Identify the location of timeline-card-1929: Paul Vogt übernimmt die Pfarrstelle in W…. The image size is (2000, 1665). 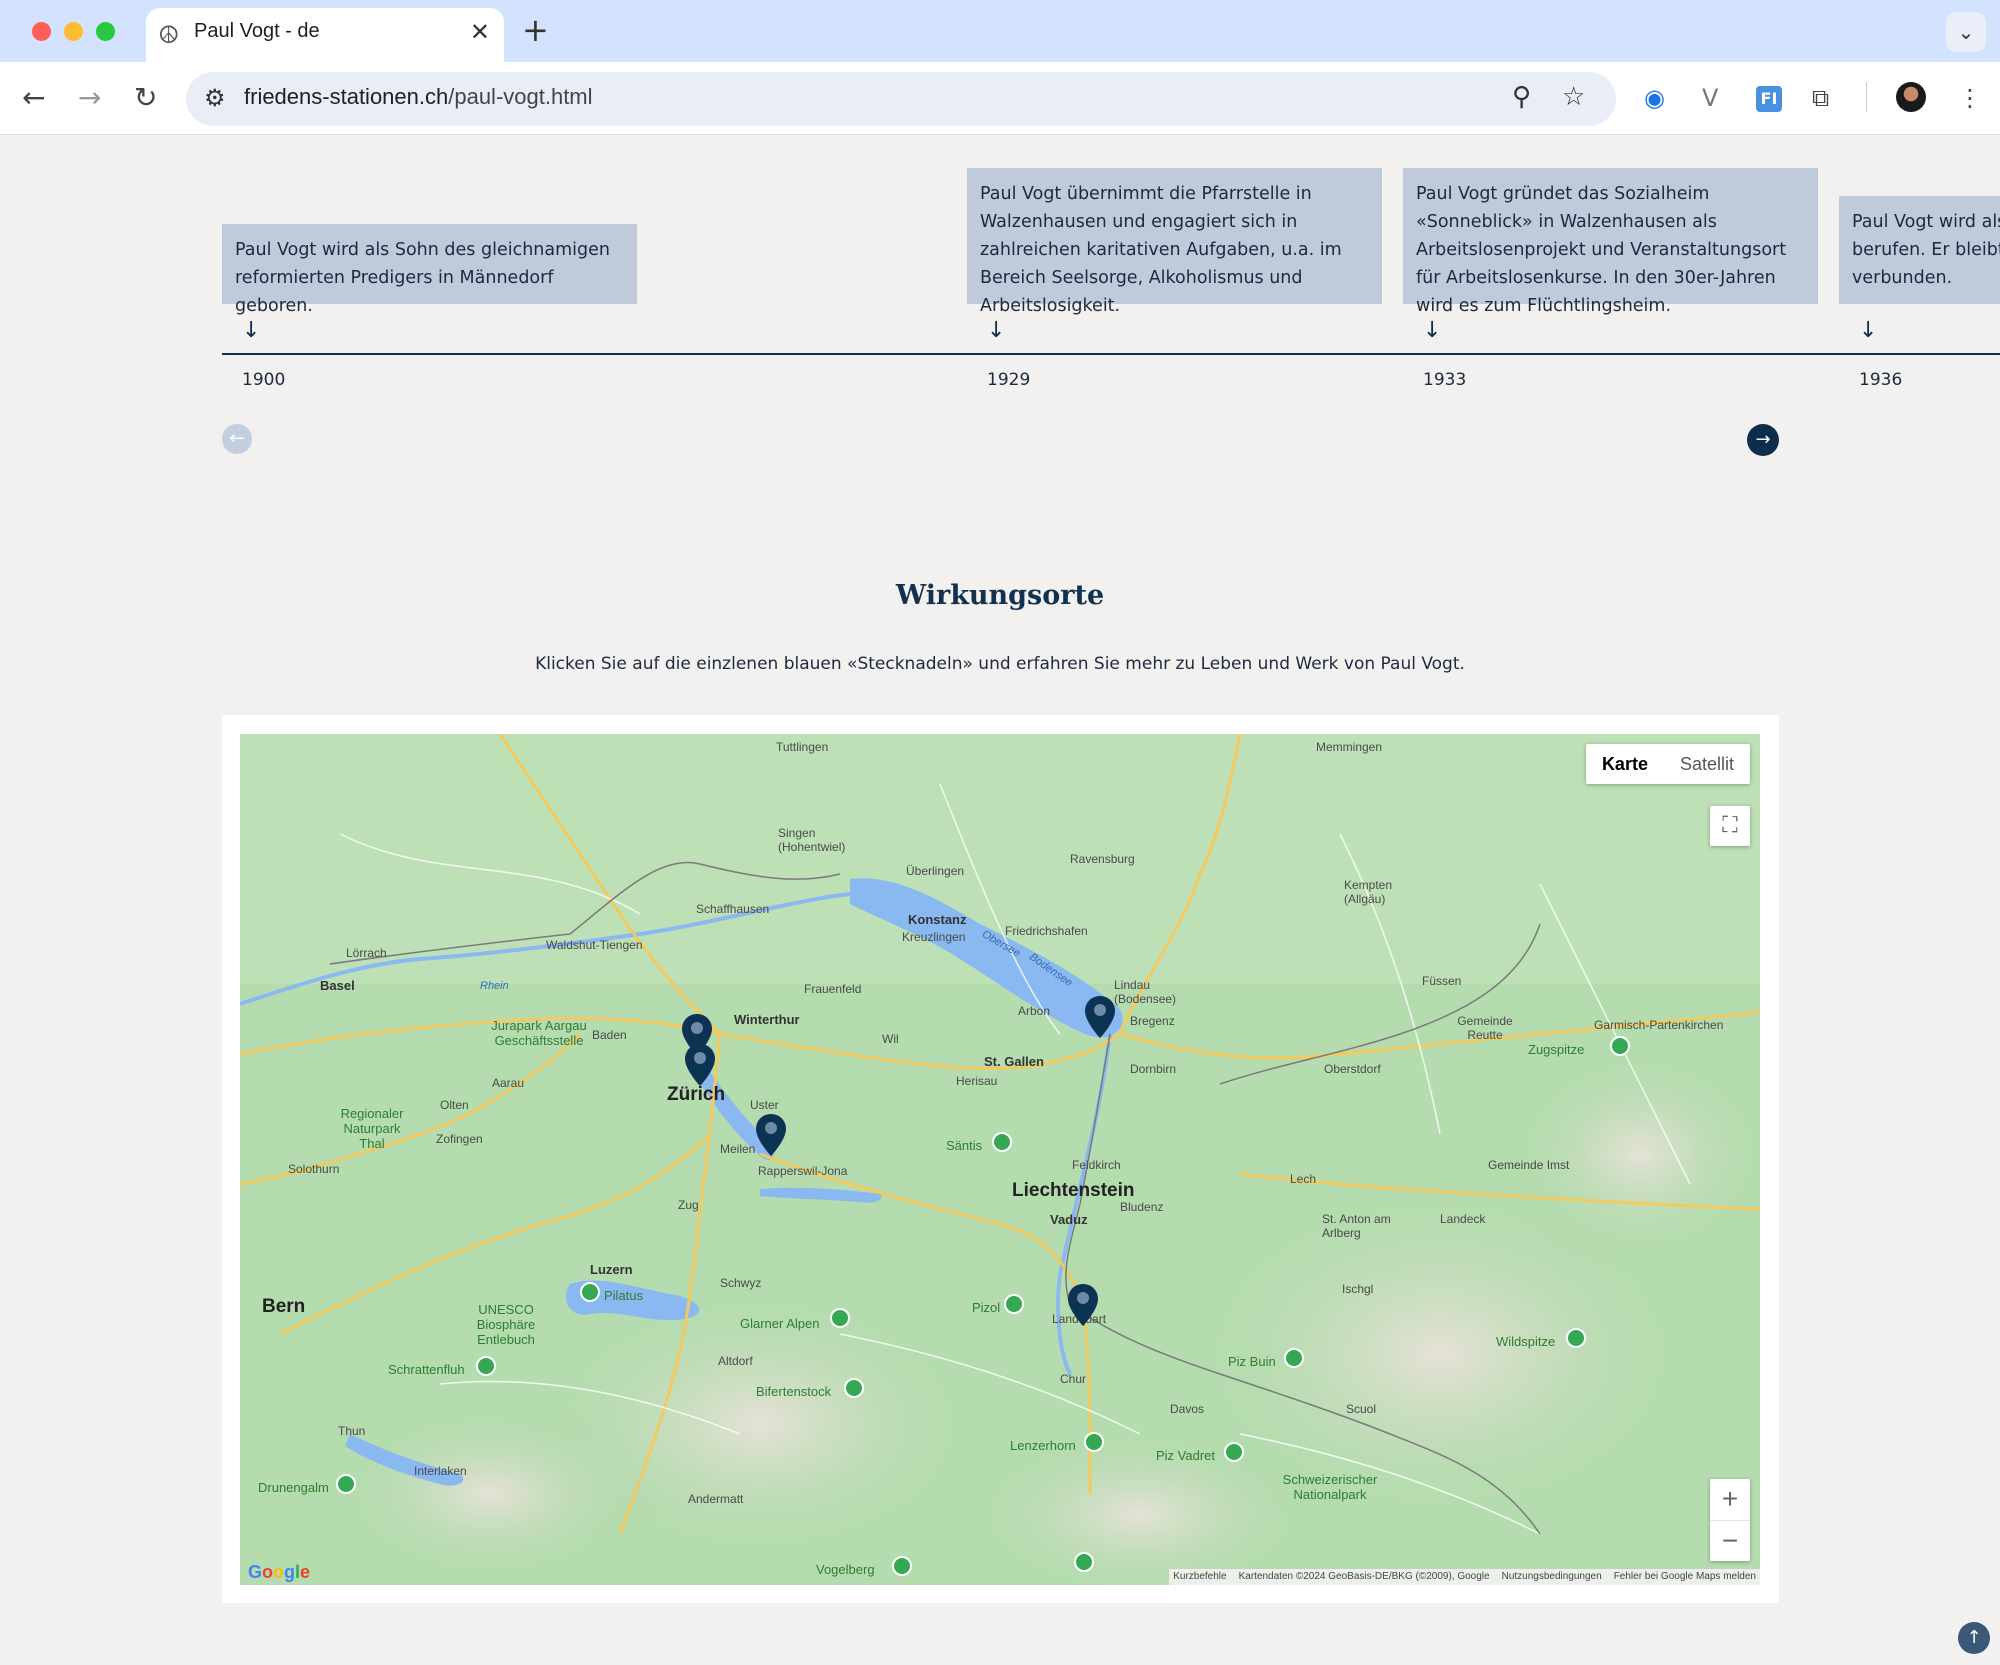
(1174, 242).